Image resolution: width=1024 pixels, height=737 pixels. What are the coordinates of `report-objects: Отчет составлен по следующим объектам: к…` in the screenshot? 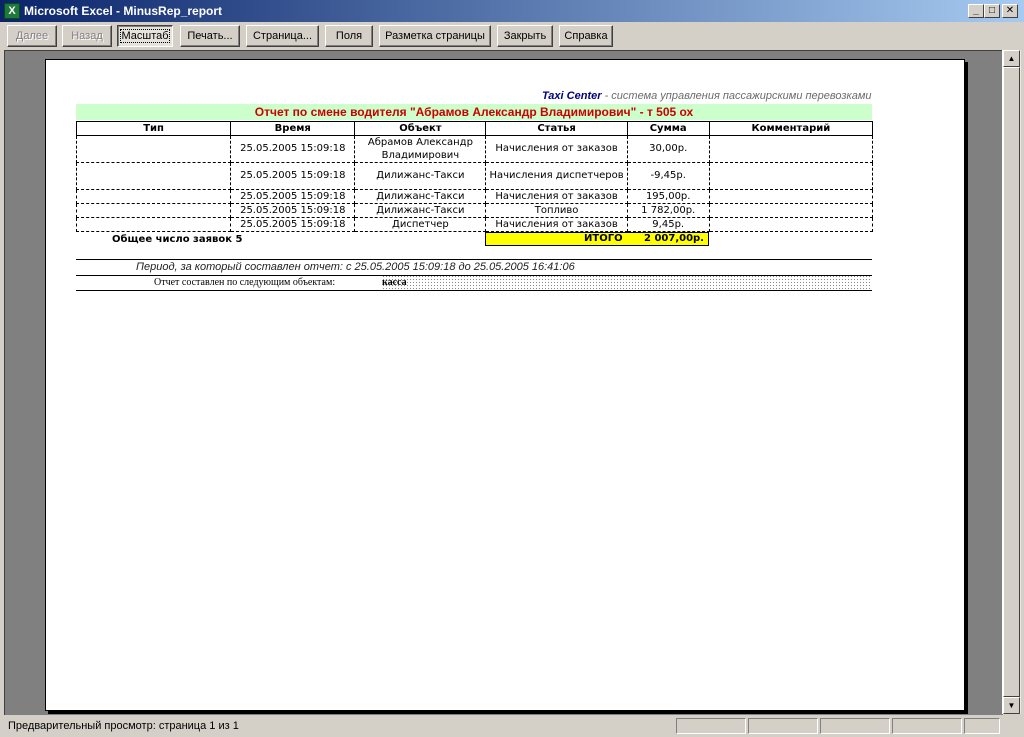 It's located at (474, 283).